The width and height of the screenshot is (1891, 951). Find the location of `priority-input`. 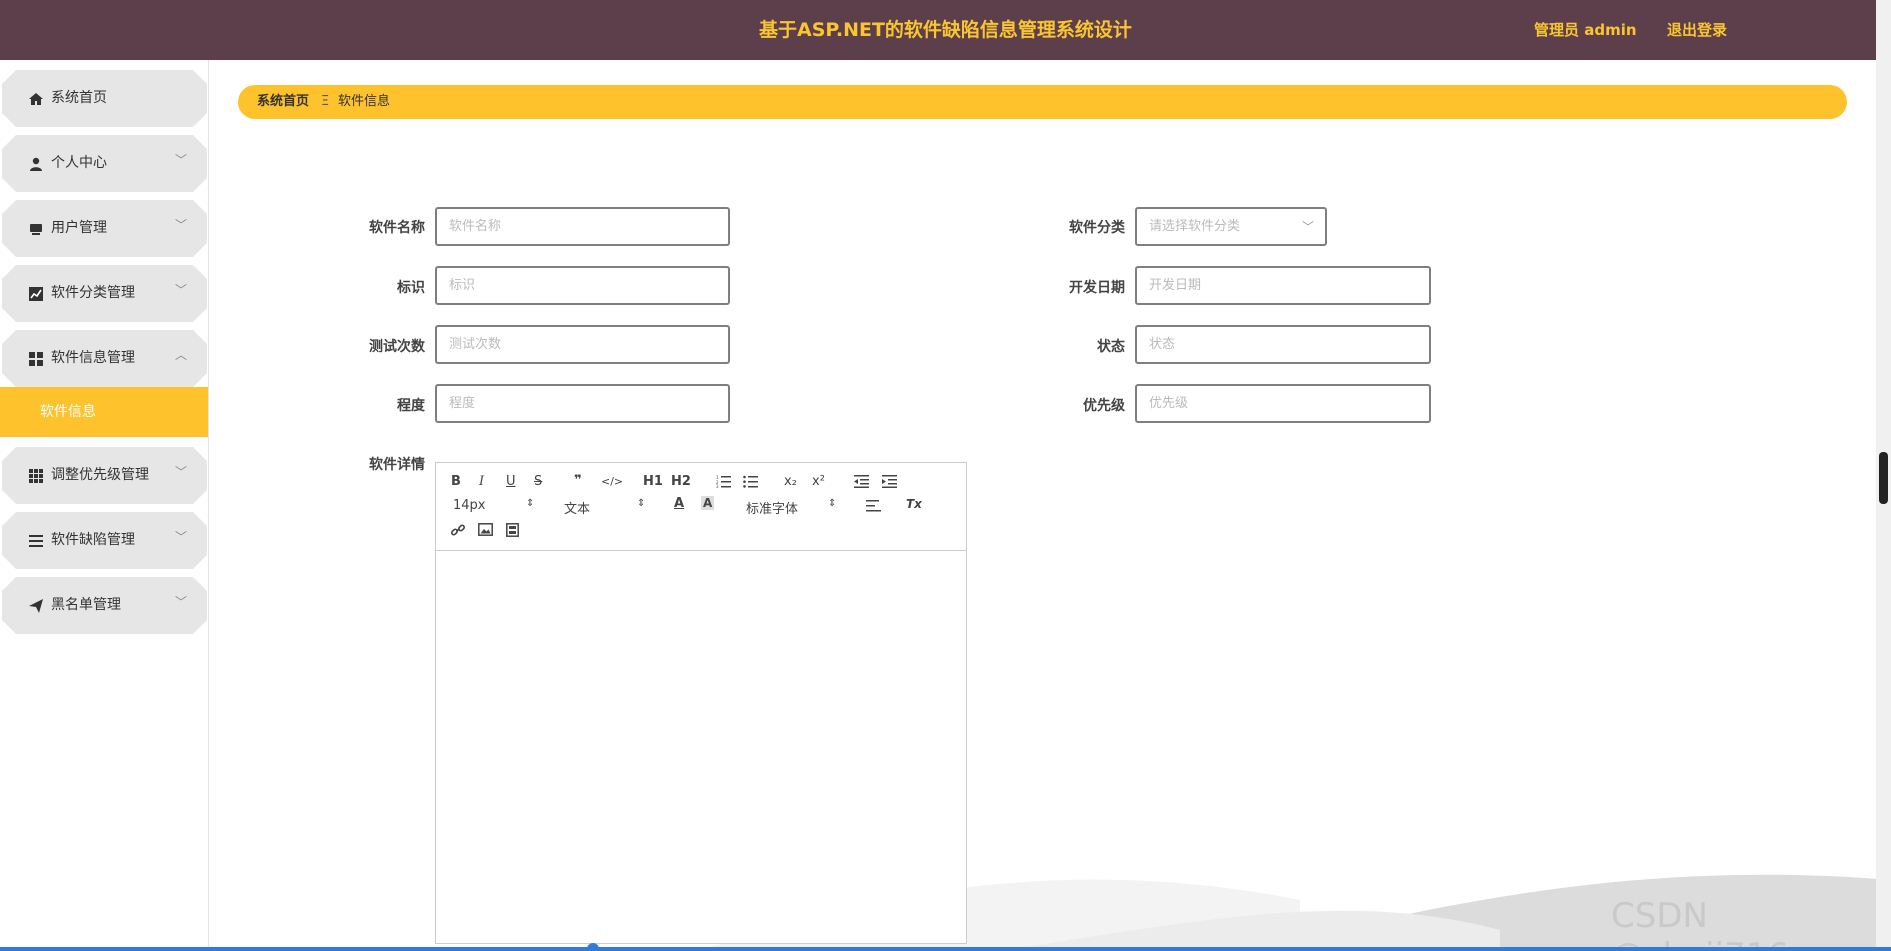

priority-input is located at coordinates (1283, 403).